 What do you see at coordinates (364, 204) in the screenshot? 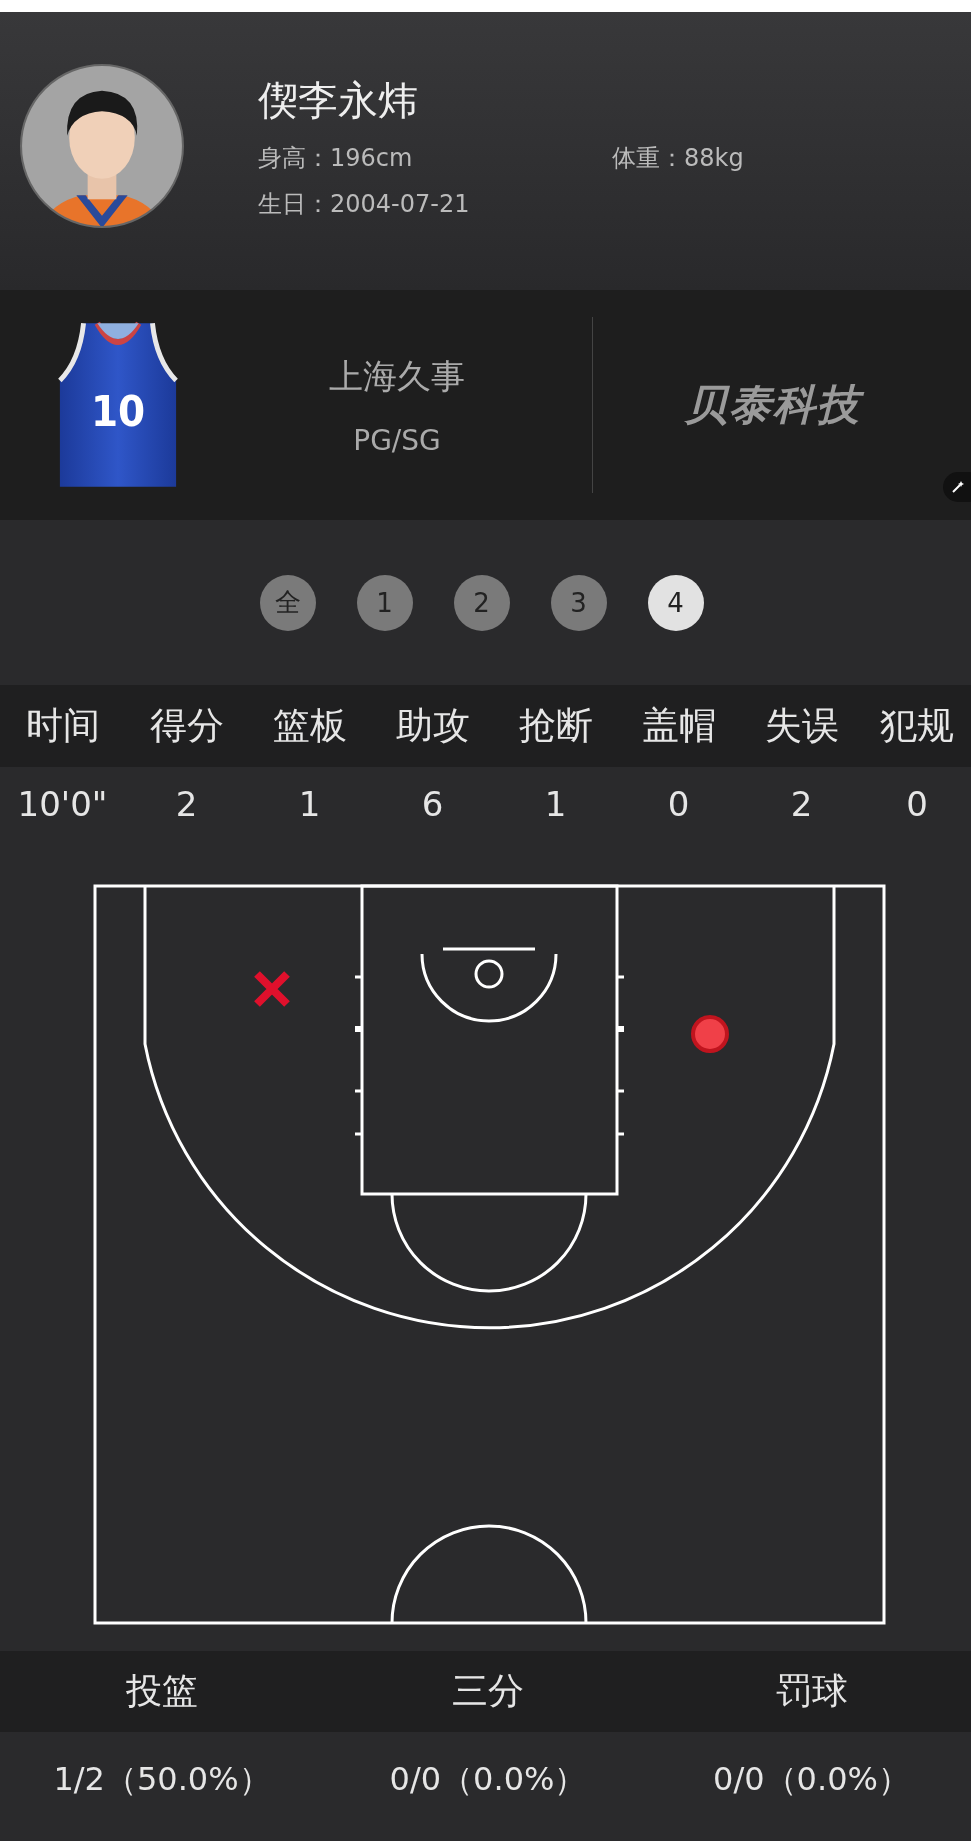
I see `birthday-text: 生日：2004-07-21` at bounding box center [364, 204].